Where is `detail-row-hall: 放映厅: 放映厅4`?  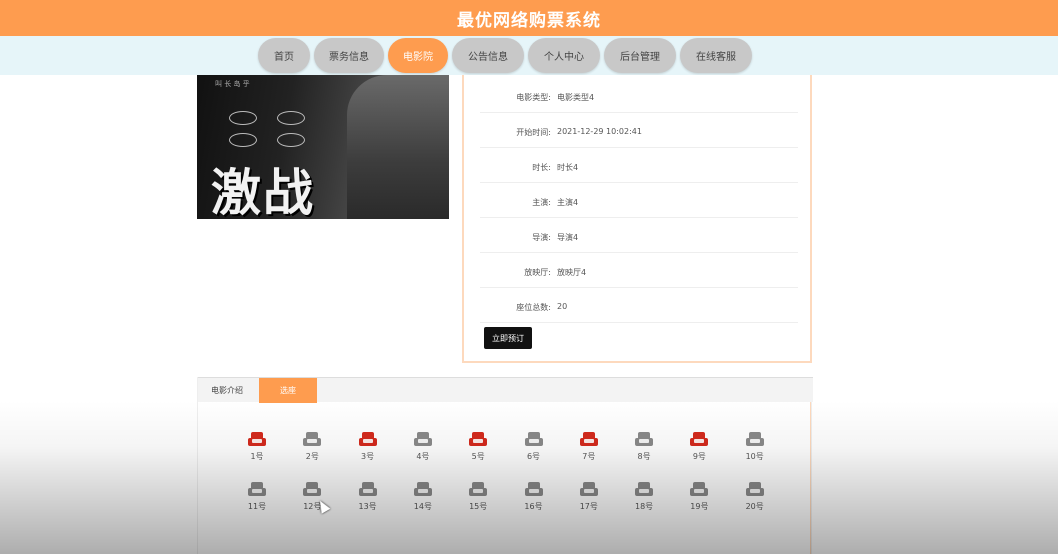 detail-row-hall: 放映厅: 放映厅4 is located at coordinates (639, 271).